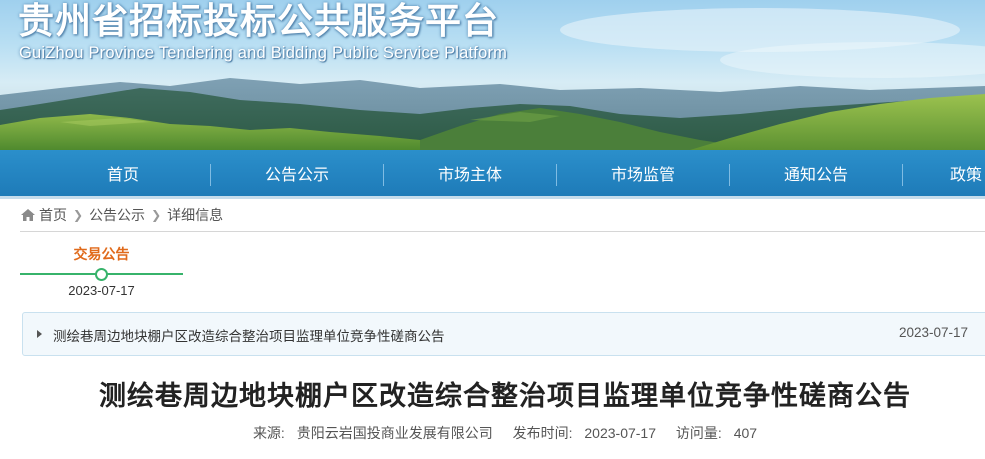 The image size is (985, 459). I want to click on views-label: 访问量:, so click(698, 433).